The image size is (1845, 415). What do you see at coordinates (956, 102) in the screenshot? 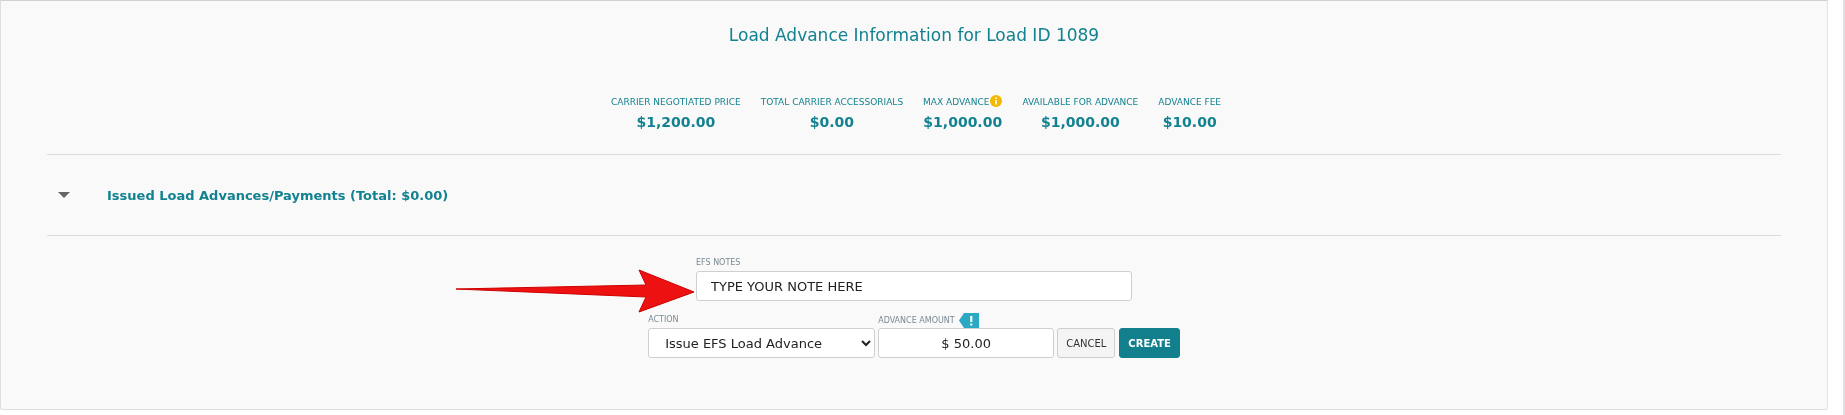
I see `stat-label: MAX ADVANCE` at bounding box center [956, 102].